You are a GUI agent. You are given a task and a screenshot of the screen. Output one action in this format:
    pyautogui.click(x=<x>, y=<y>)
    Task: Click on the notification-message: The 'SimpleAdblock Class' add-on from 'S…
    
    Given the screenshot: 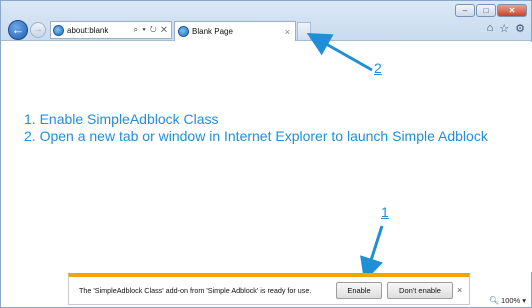 What is the action you would take?
    pyautogui.click(x=195, y=290)
    